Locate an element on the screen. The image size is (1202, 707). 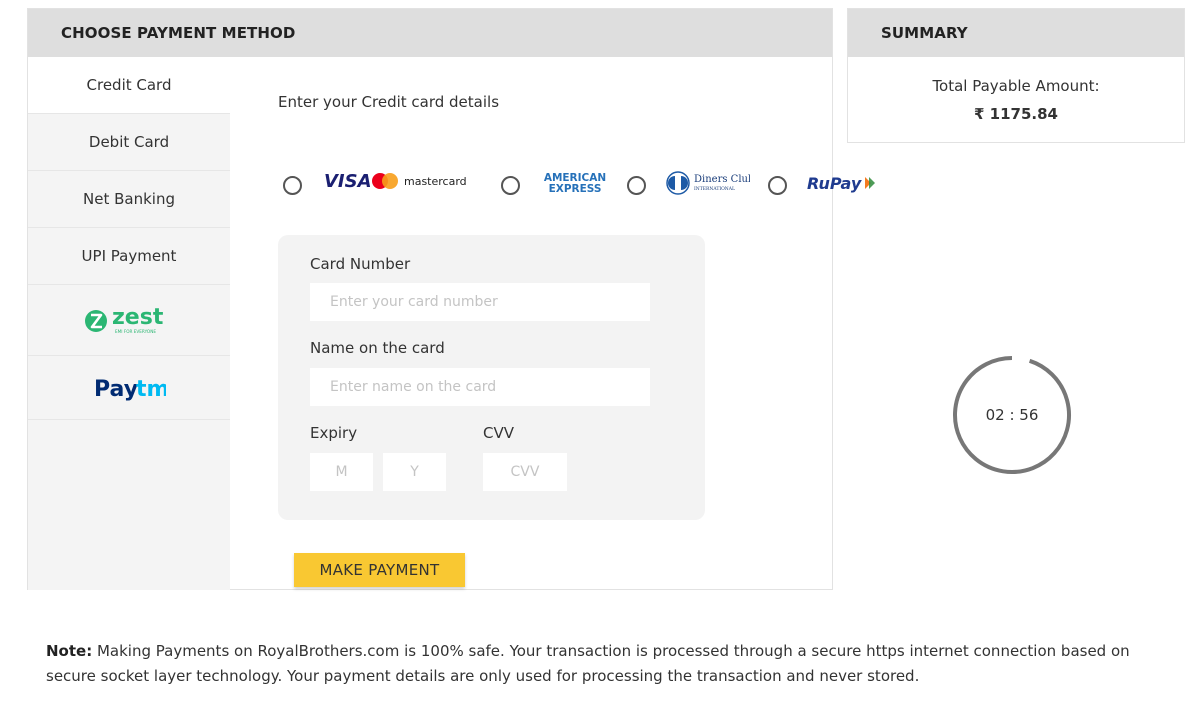
expiry-year-input is located at coordinates (414, 472).